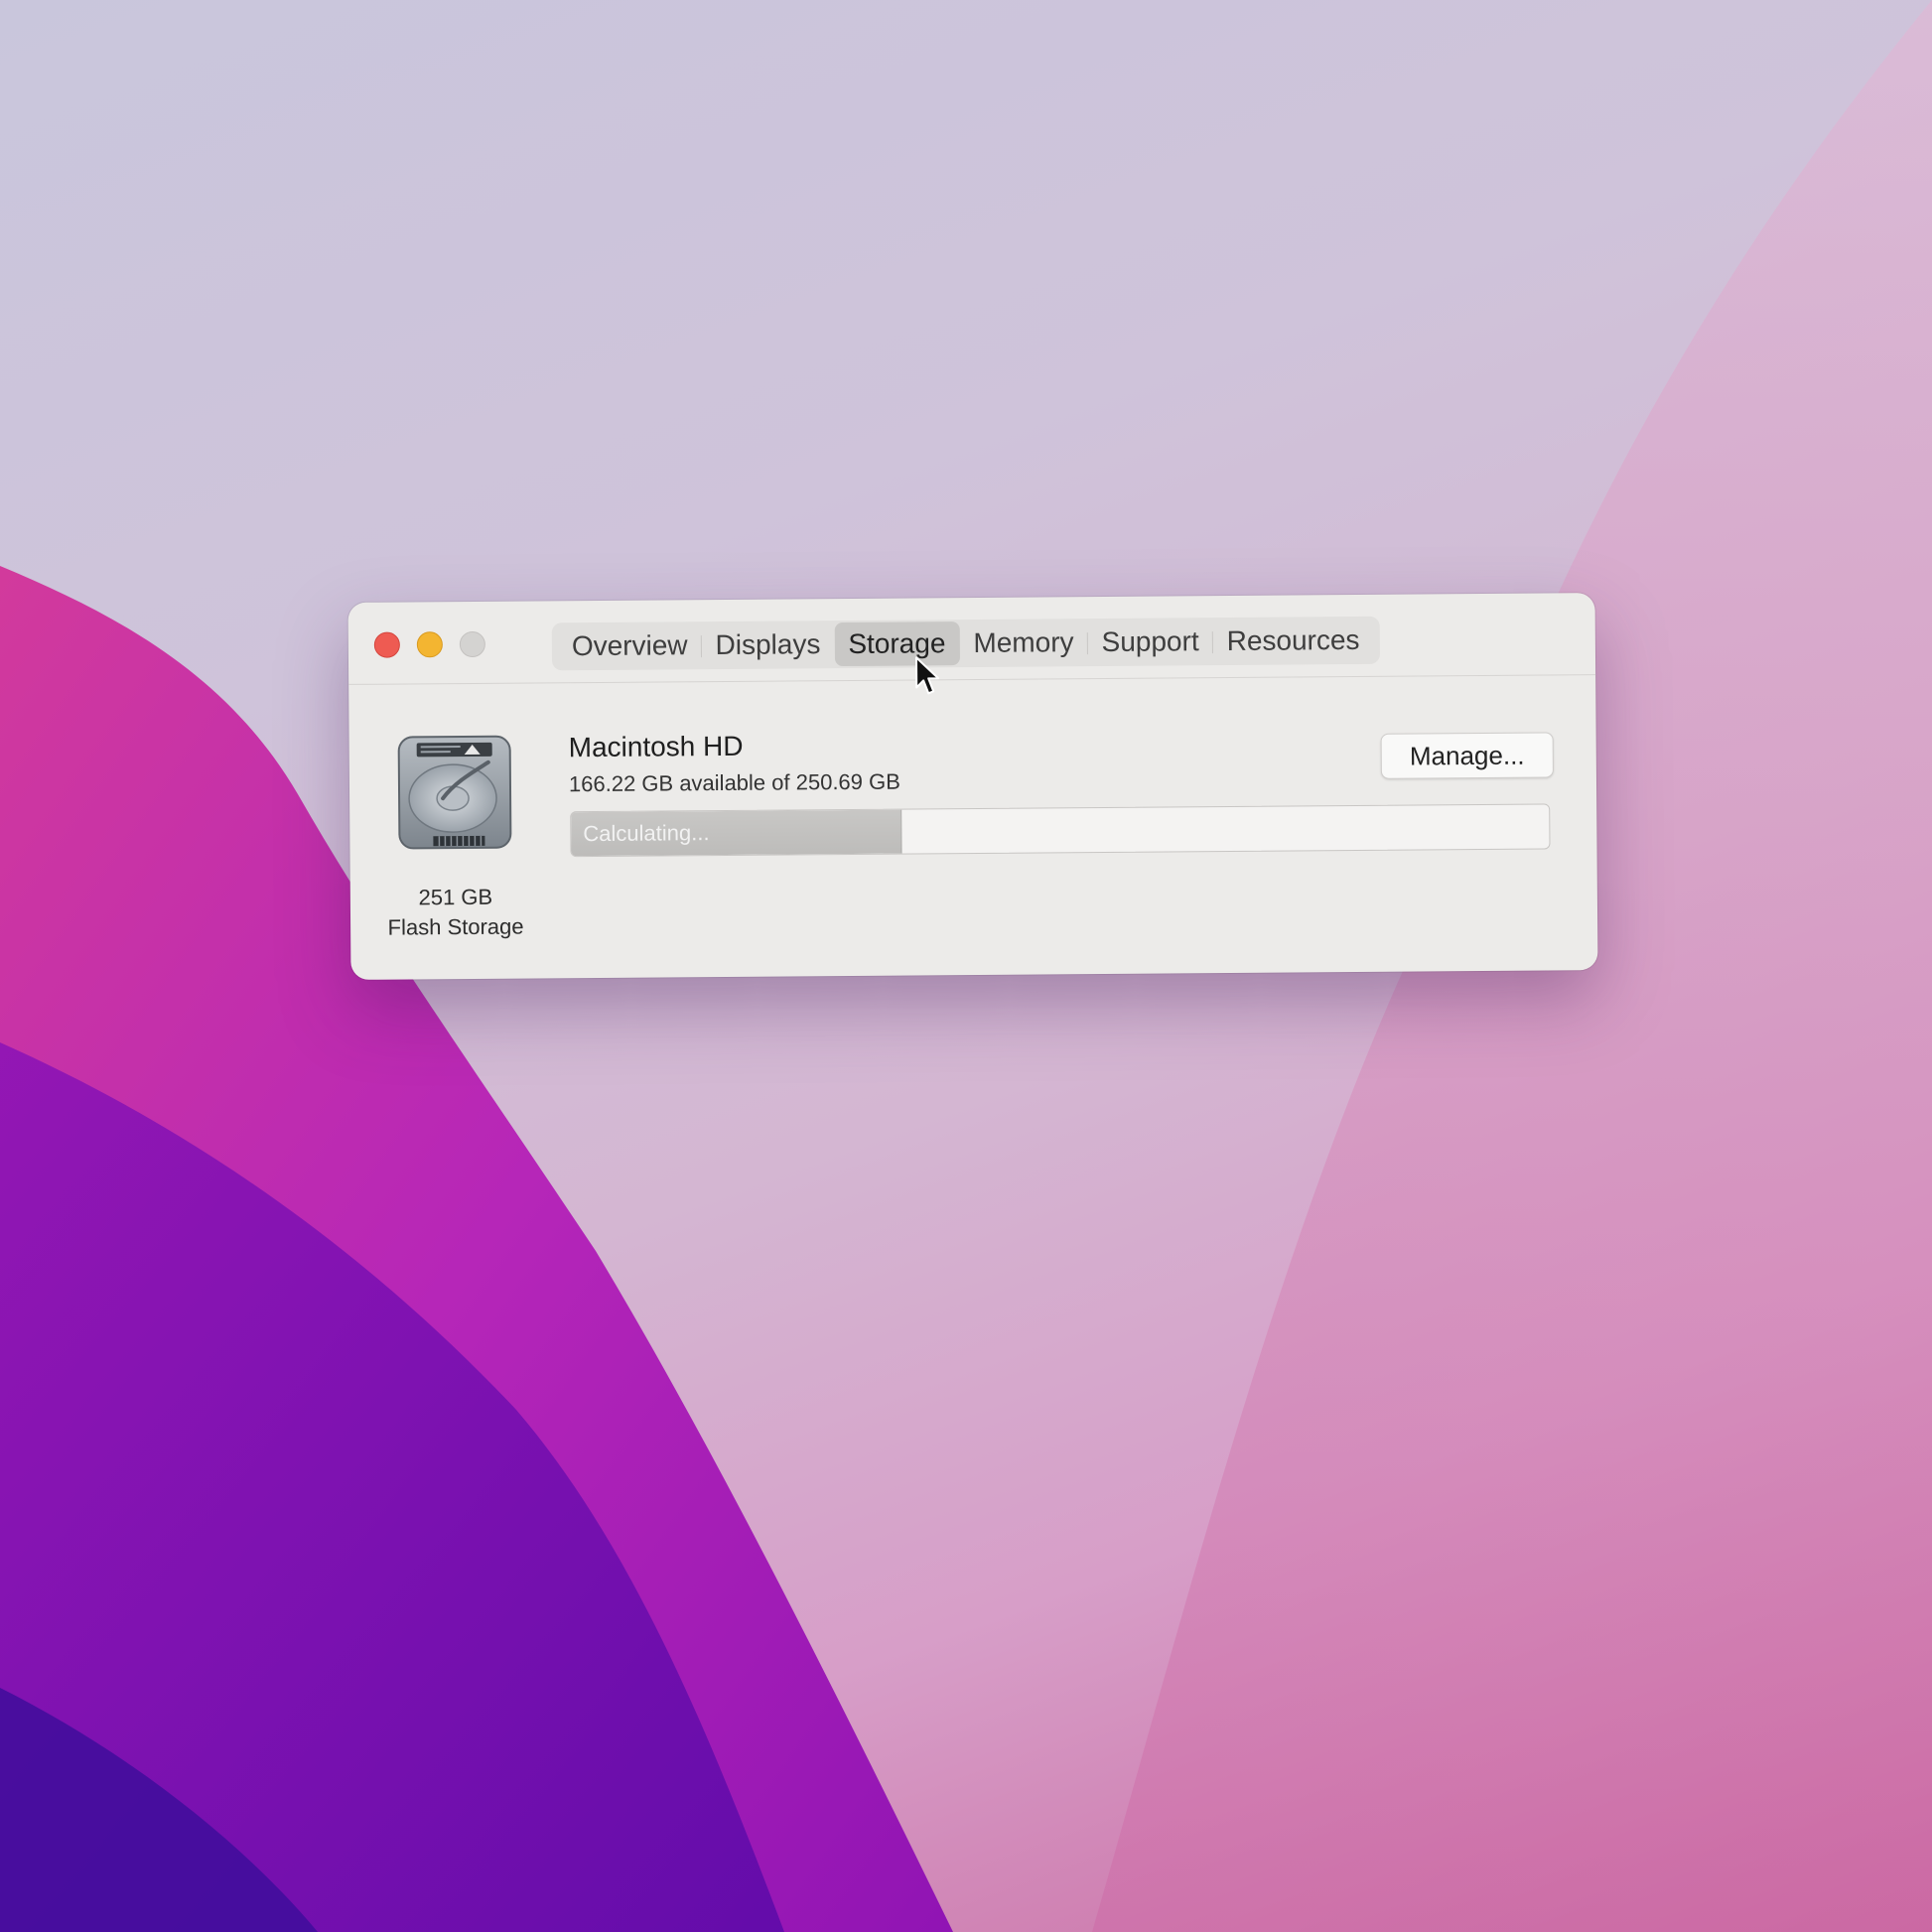 The height and width of the screenshot is (1932, 1932). What do you see at coordinates (1292, 641) in the screenshot?
I see `tab-resources: Resources` at bounding box center [1292, 641].